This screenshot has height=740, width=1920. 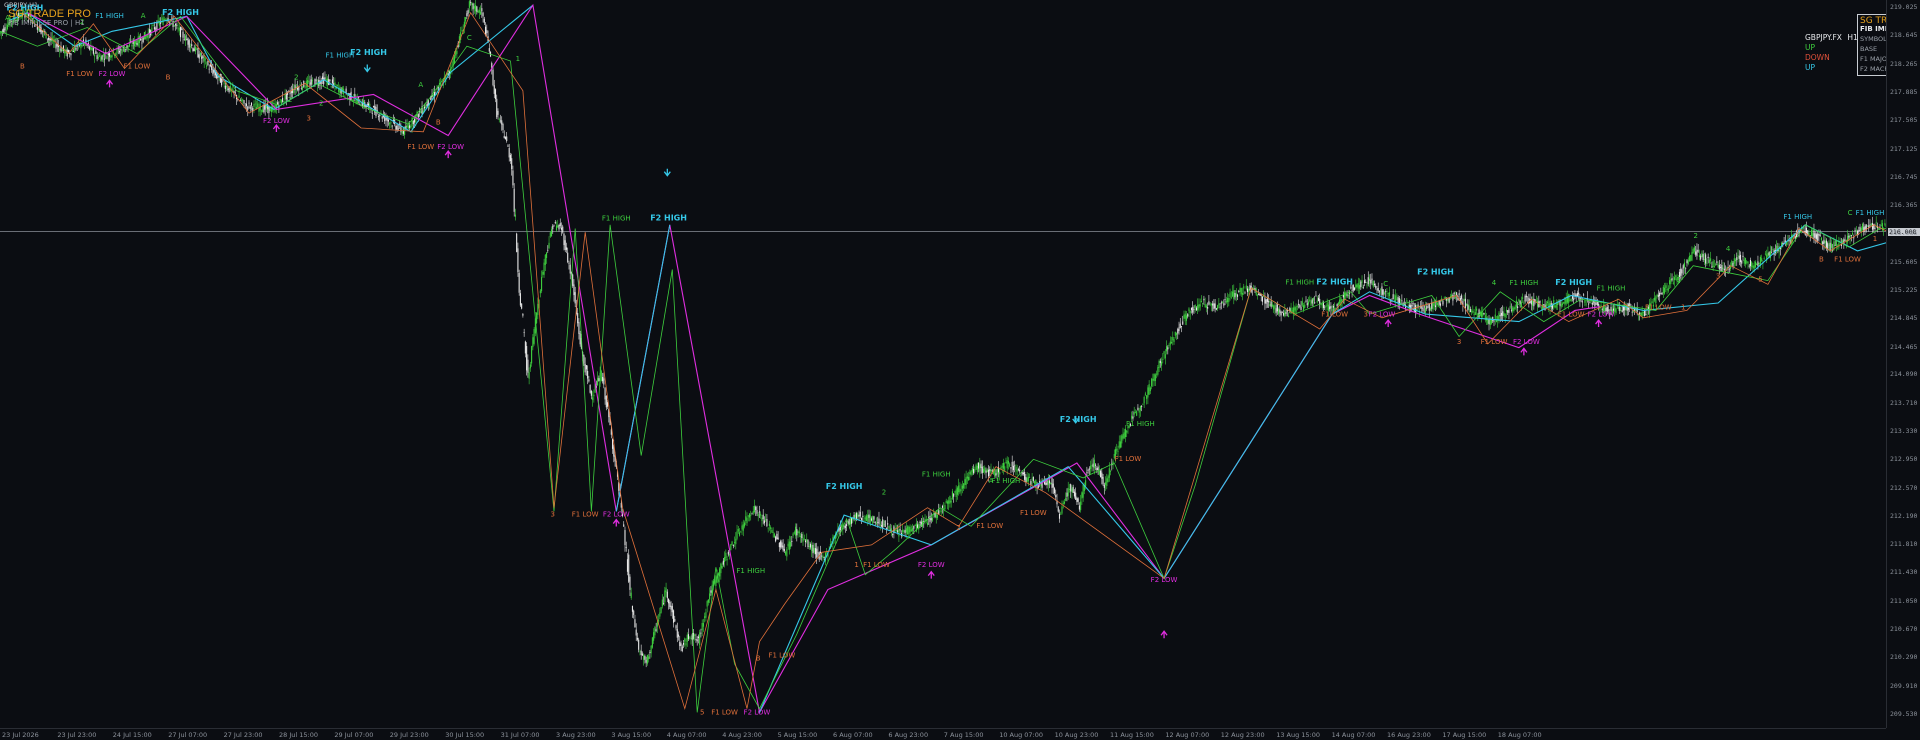 What do you see at coordinates (585, 515) in the screenshot?
I see `fib-label: F1 LOW` at bounding box center [585, 515].